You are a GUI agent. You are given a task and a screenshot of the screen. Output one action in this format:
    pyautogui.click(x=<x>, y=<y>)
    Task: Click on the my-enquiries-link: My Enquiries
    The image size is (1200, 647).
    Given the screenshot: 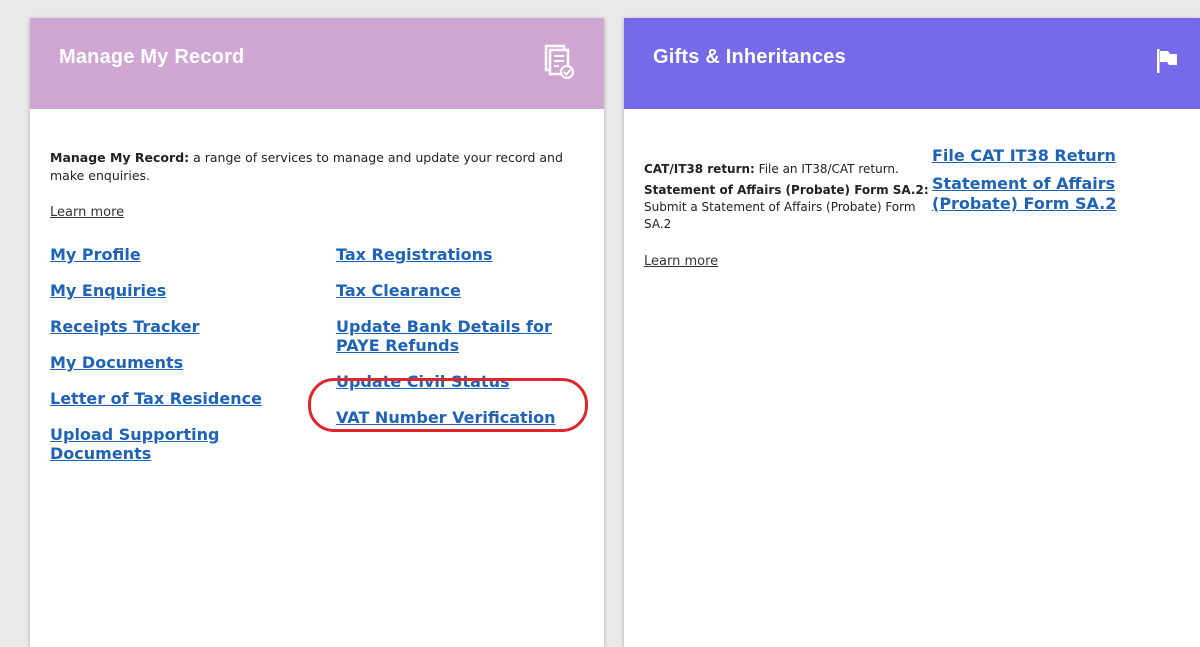 What is the action you would take?
    pyautogui.click(x=108, y=290)
    